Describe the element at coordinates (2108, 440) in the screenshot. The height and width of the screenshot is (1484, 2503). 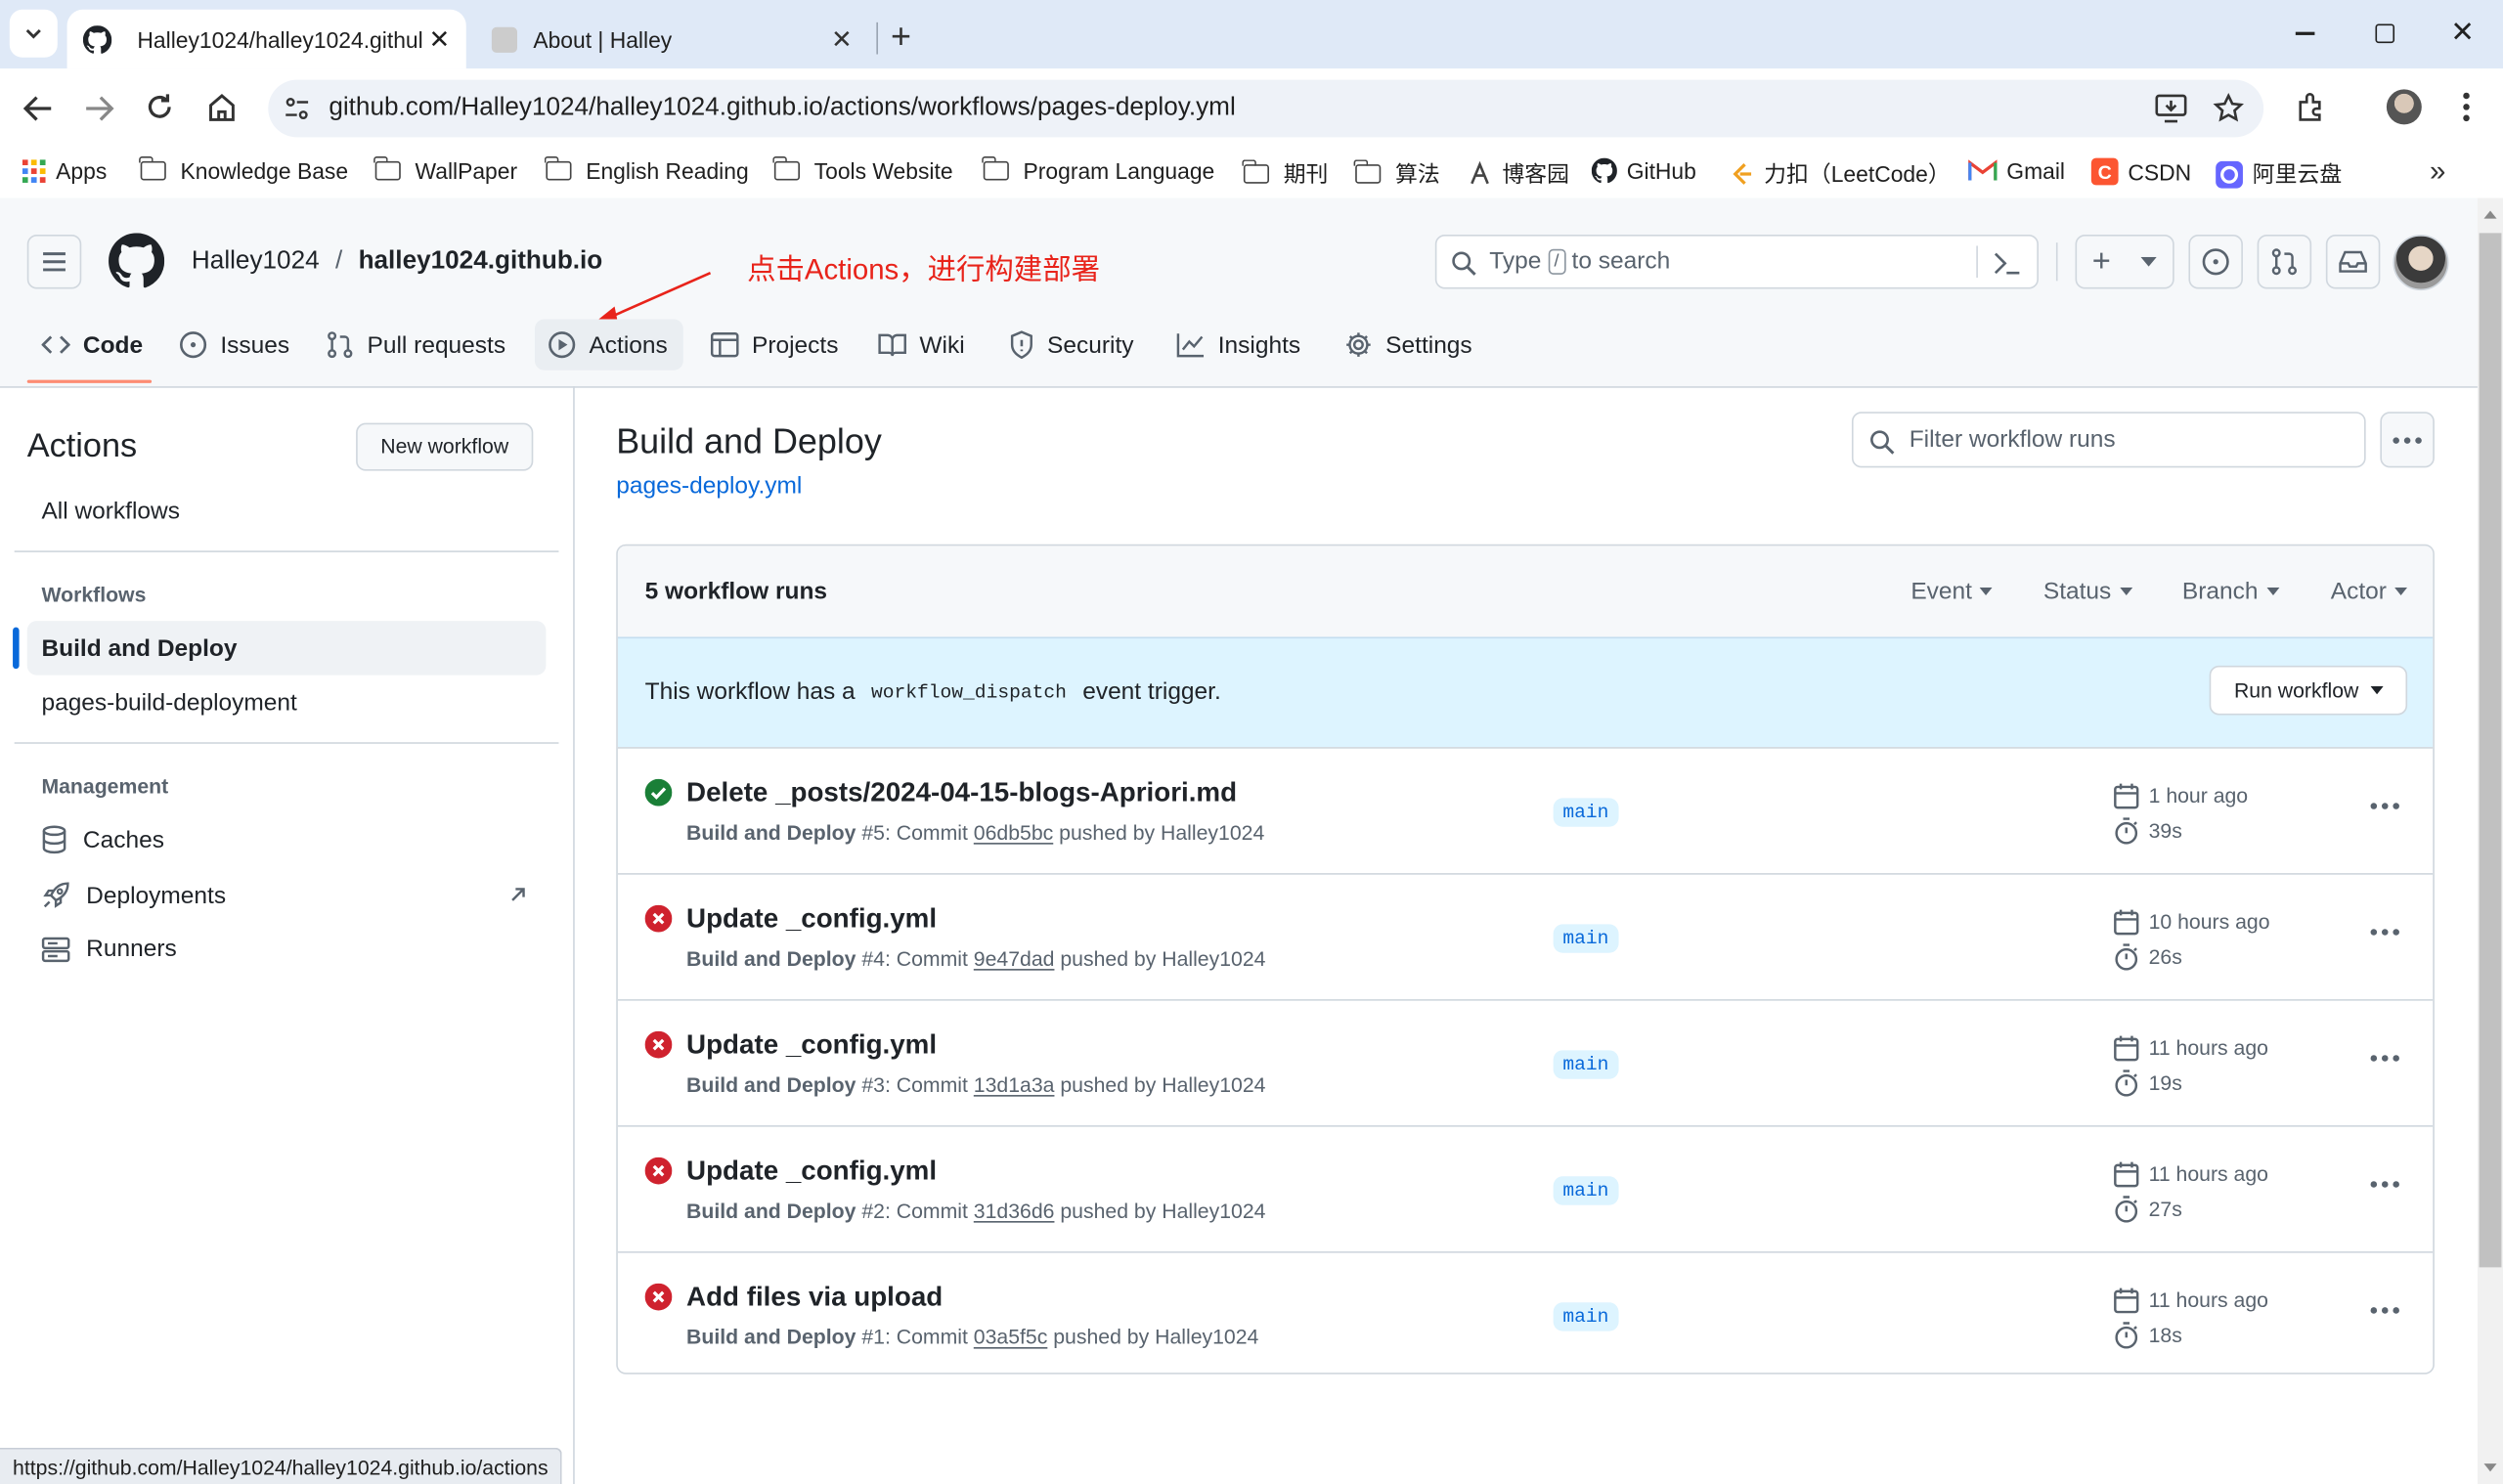
I see `filter-workflow-runs-input: Filter workflow runs` at that location.